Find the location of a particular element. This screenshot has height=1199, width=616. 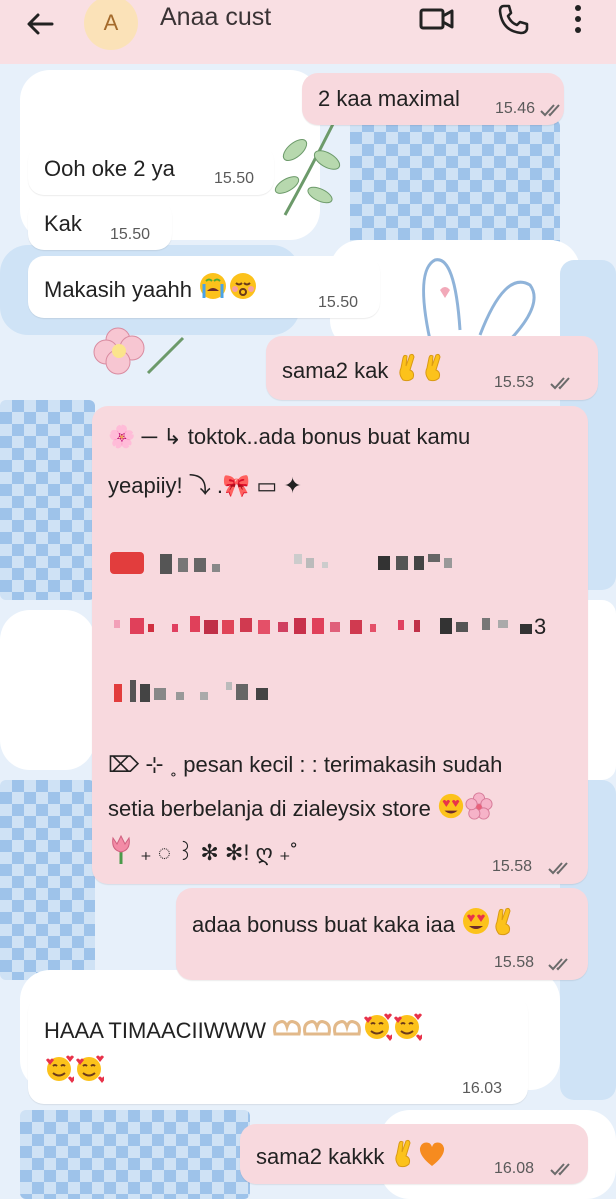

flower-decoration is located at coordinates (139, 351).